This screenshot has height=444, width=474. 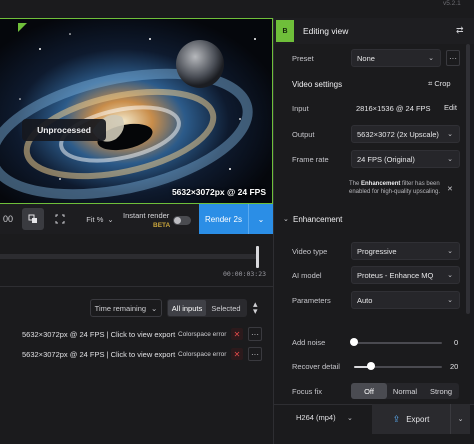 What do you see at coordinates (317, 84) in the screenshot?
I see `video-settings-title: Video settings` at bounding box center [317, 84].